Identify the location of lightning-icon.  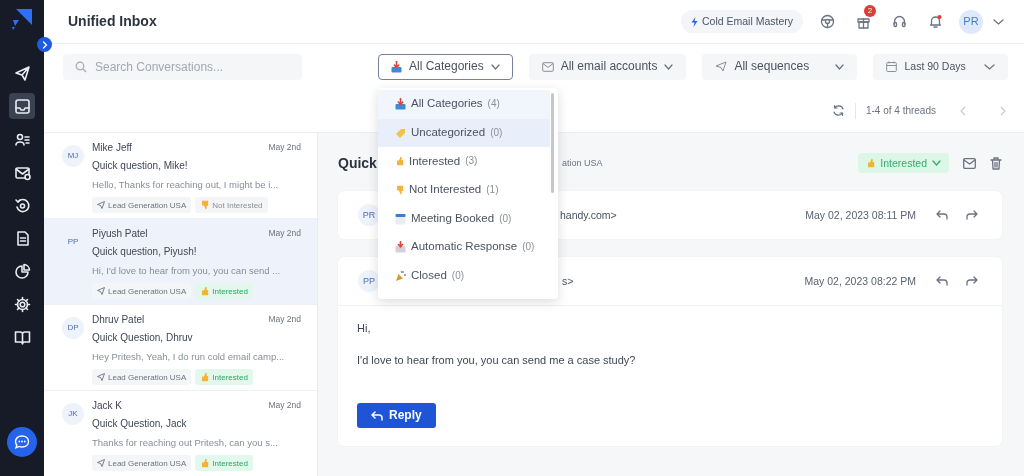
(694, 21).